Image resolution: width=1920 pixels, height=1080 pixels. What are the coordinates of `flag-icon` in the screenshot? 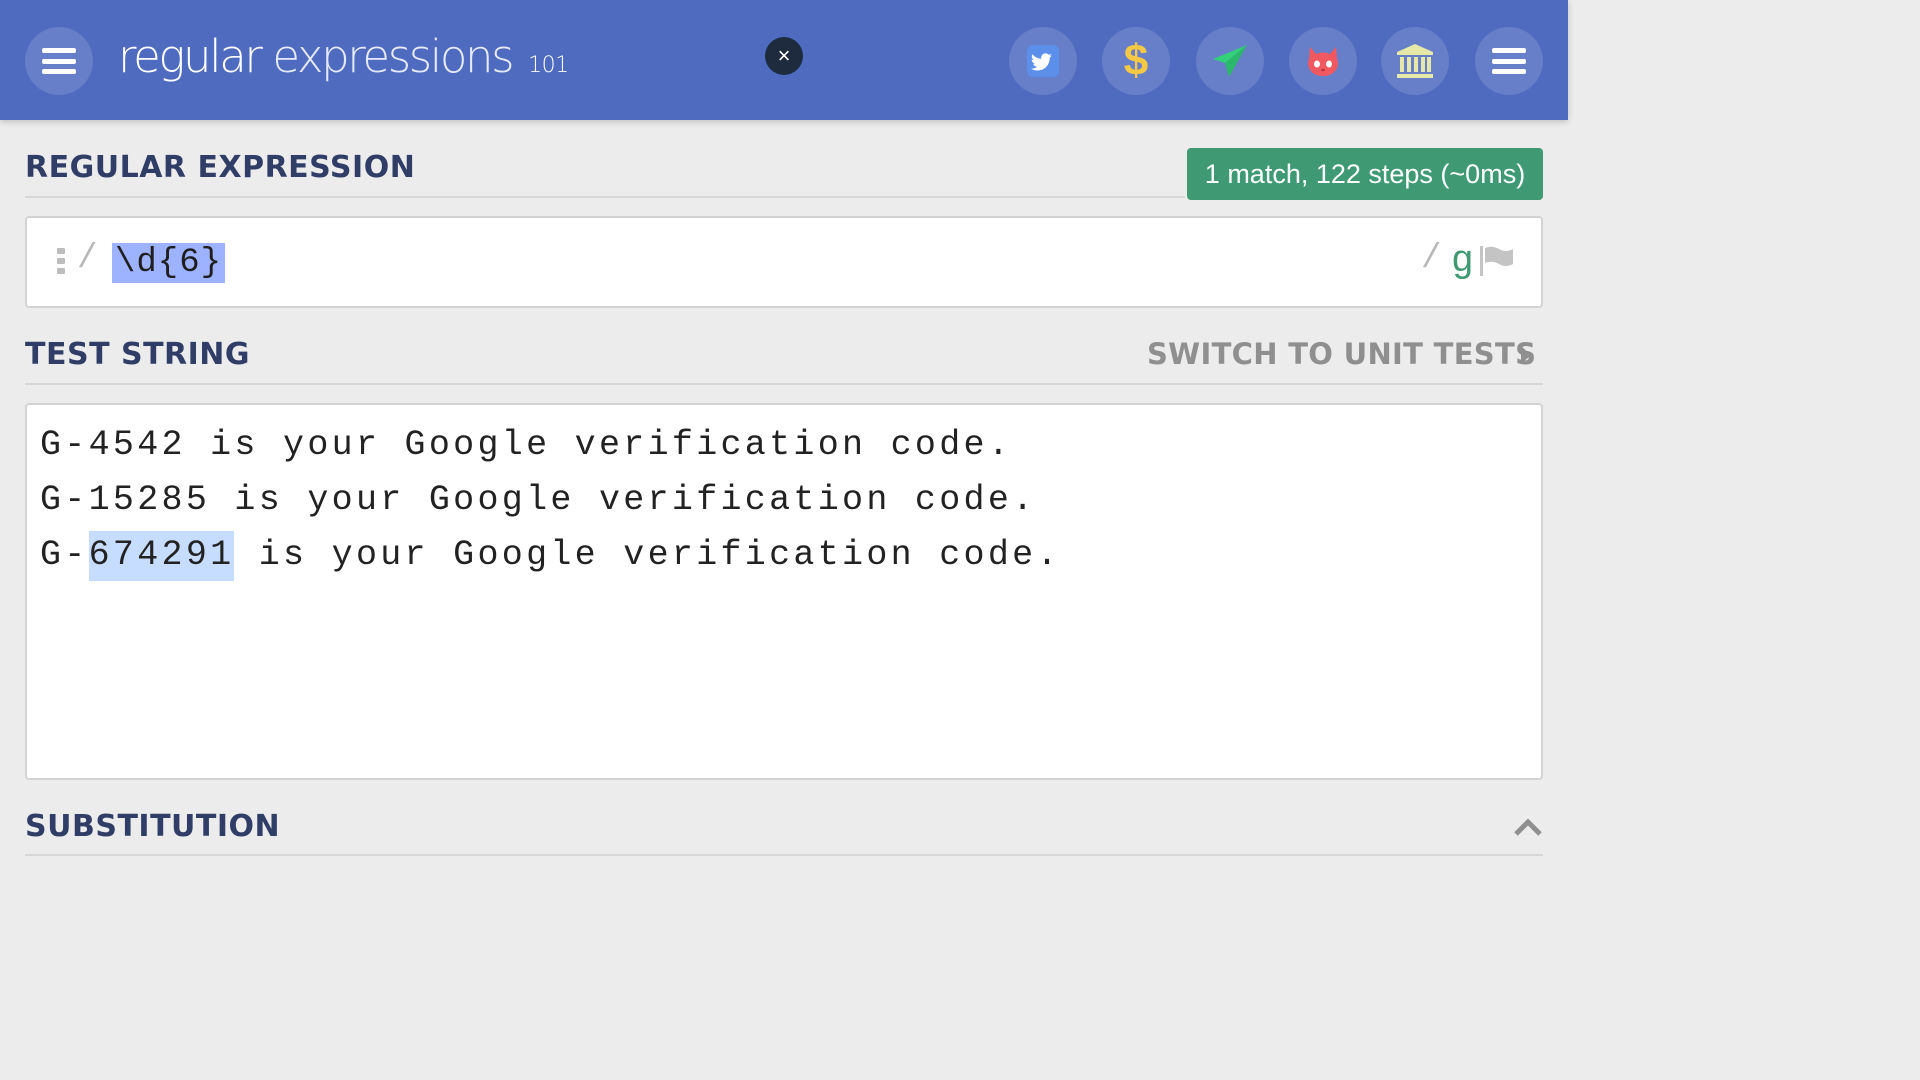 It's located at (1498, 261).